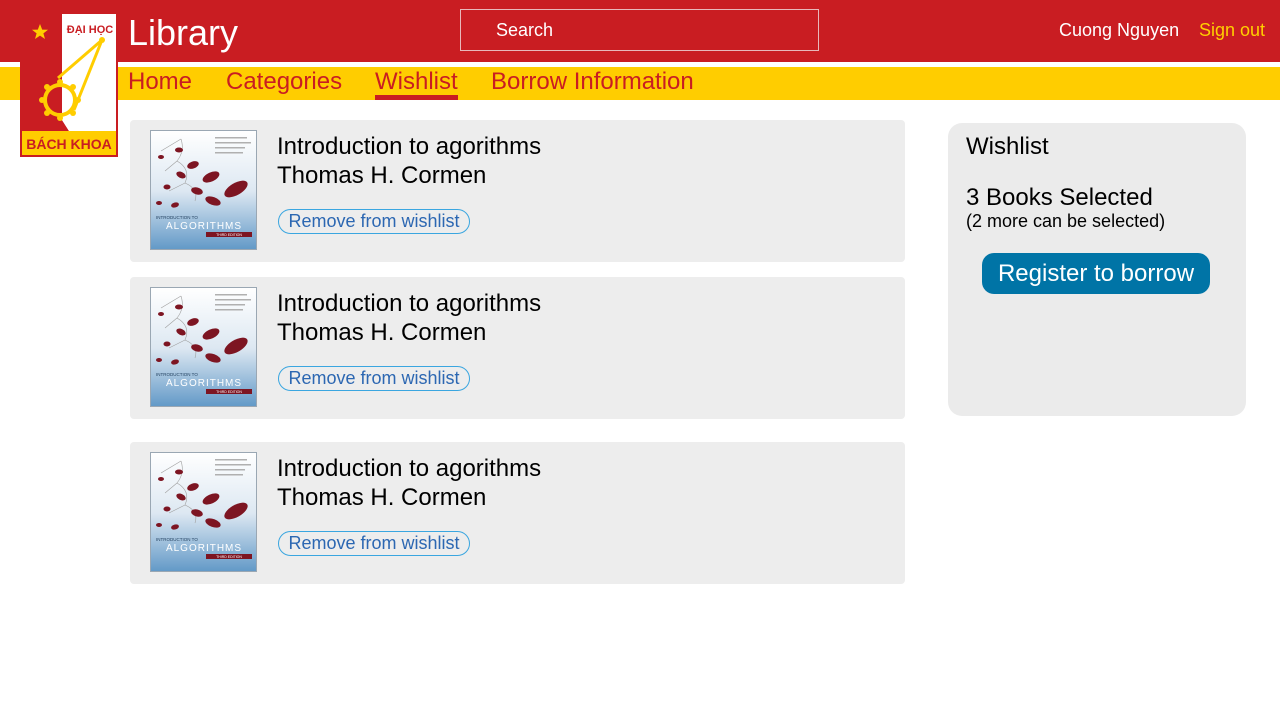 The width and height of the screenshot is (1280, 720). I want to click on nav-categories: Categories, so click(284, 83).